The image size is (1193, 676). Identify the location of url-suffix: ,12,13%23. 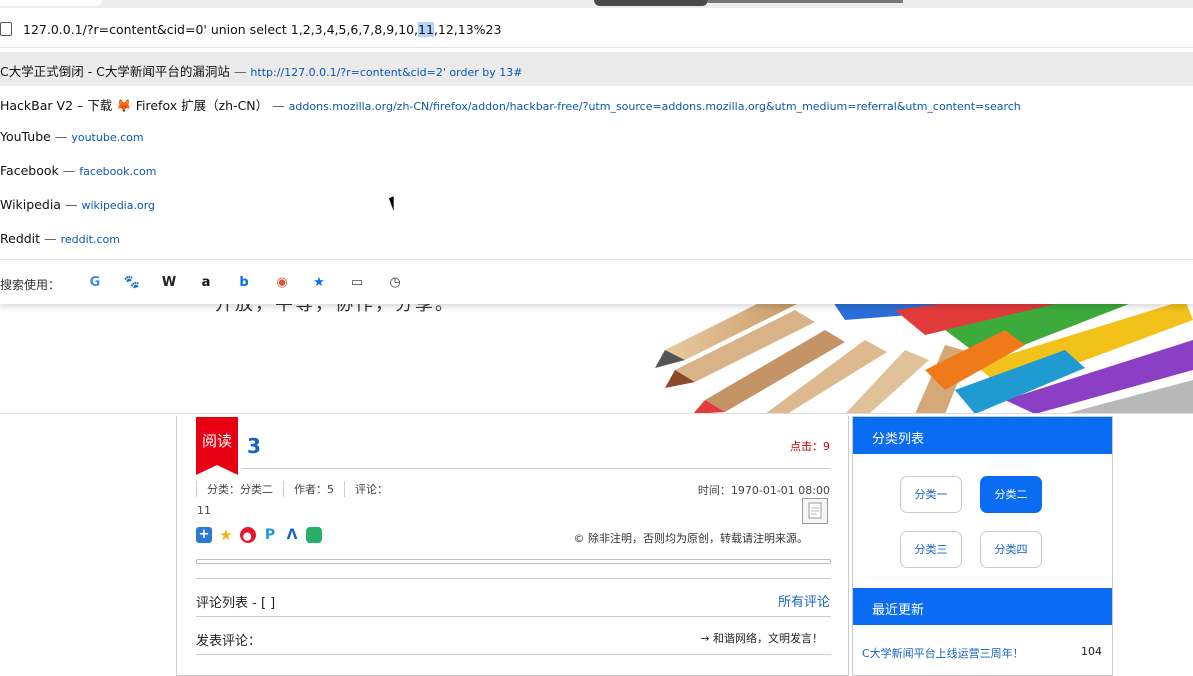
(467, 29).